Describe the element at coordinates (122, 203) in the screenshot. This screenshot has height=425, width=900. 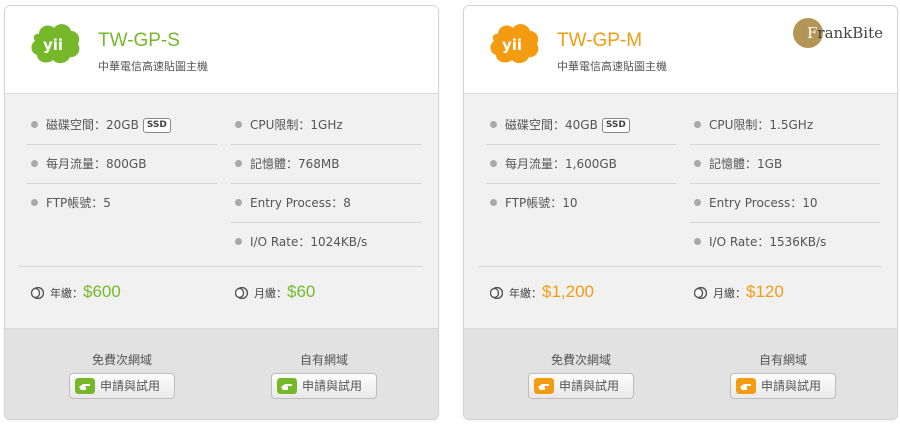
I see `spec-ftp: FTP帳號：5` at that location.